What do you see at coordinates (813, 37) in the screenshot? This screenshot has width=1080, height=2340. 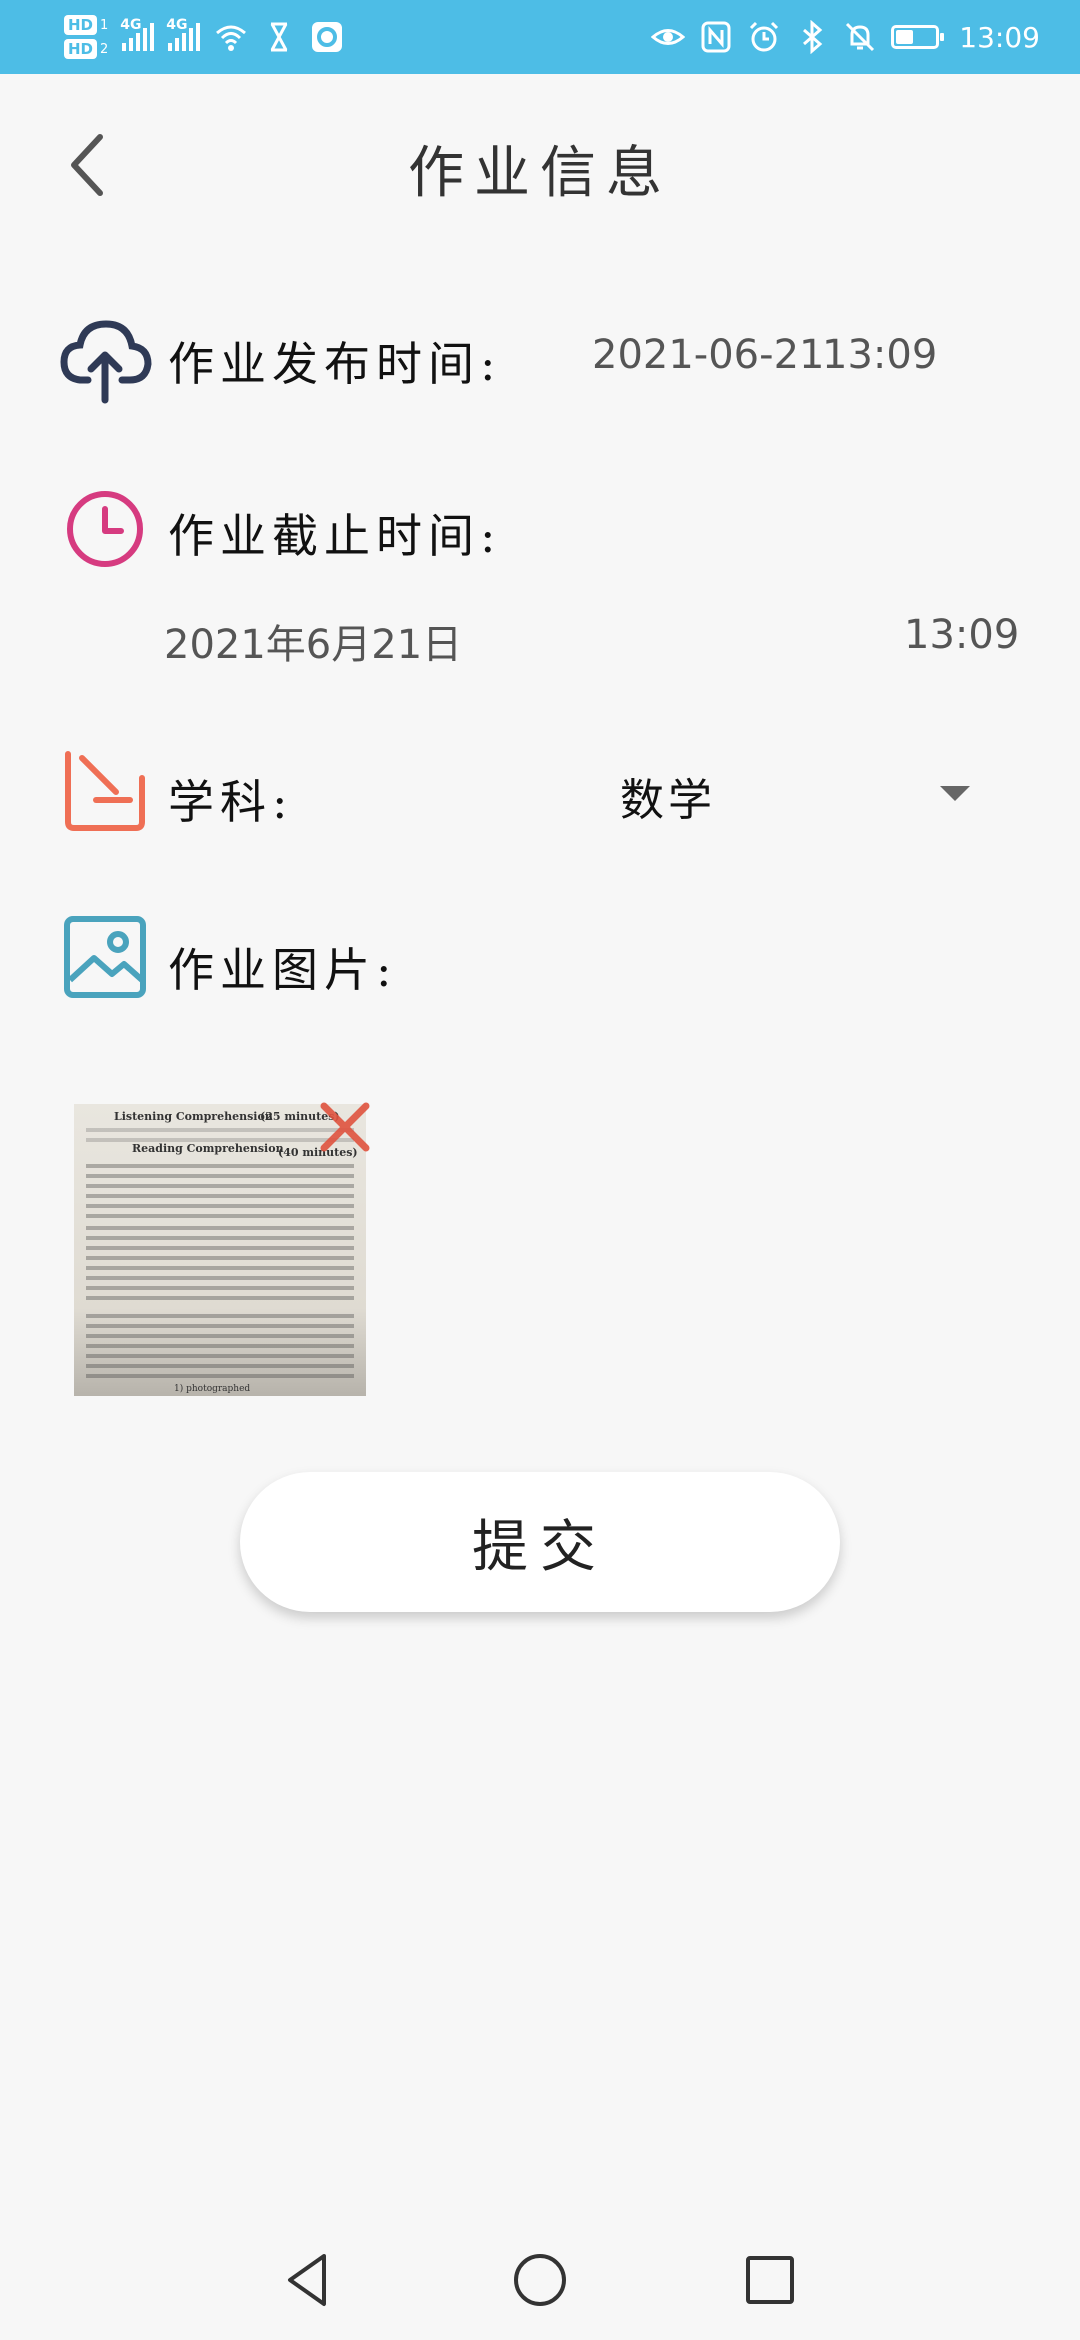 I see `bluetooth-icon` at bounding box center [813, 37].